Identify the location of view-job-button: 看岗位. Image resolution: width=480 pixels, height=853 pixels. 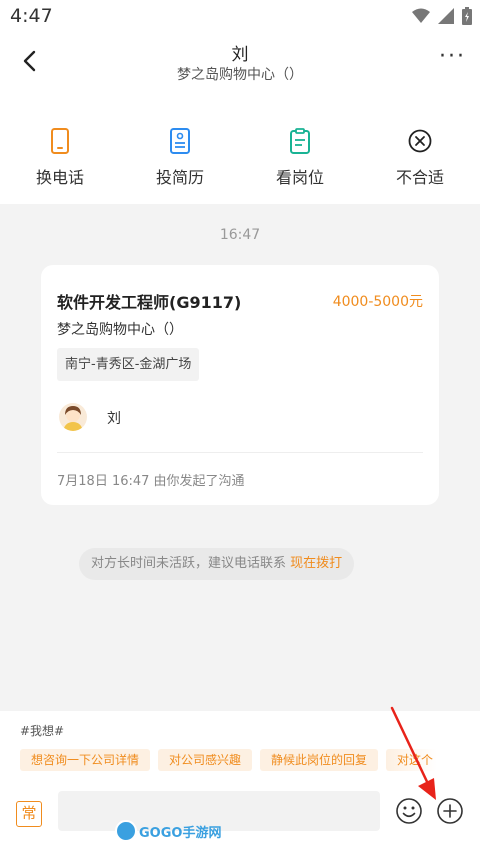
(300, 148).